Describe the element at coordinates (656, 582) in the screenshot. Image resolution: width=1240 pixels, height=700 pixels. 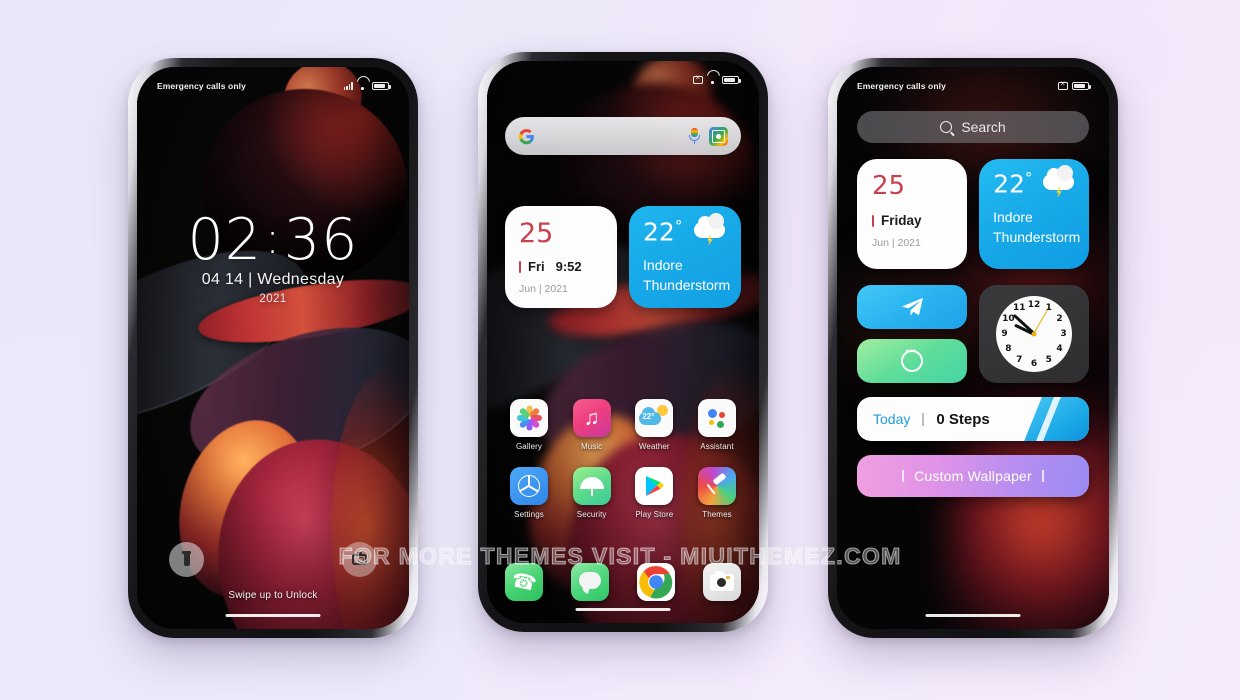
I see `chrome-icon` at that location.